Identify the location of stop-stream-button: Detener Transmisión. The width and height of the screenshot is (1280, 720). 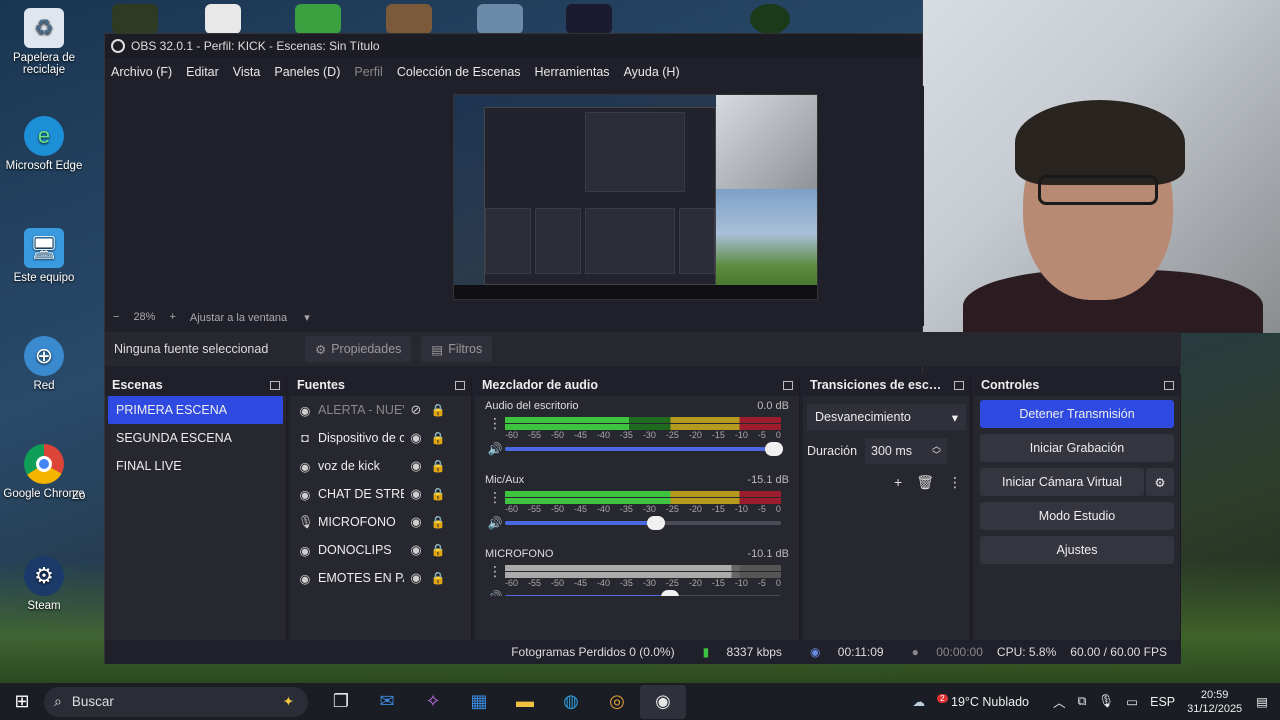
(1077, 414).